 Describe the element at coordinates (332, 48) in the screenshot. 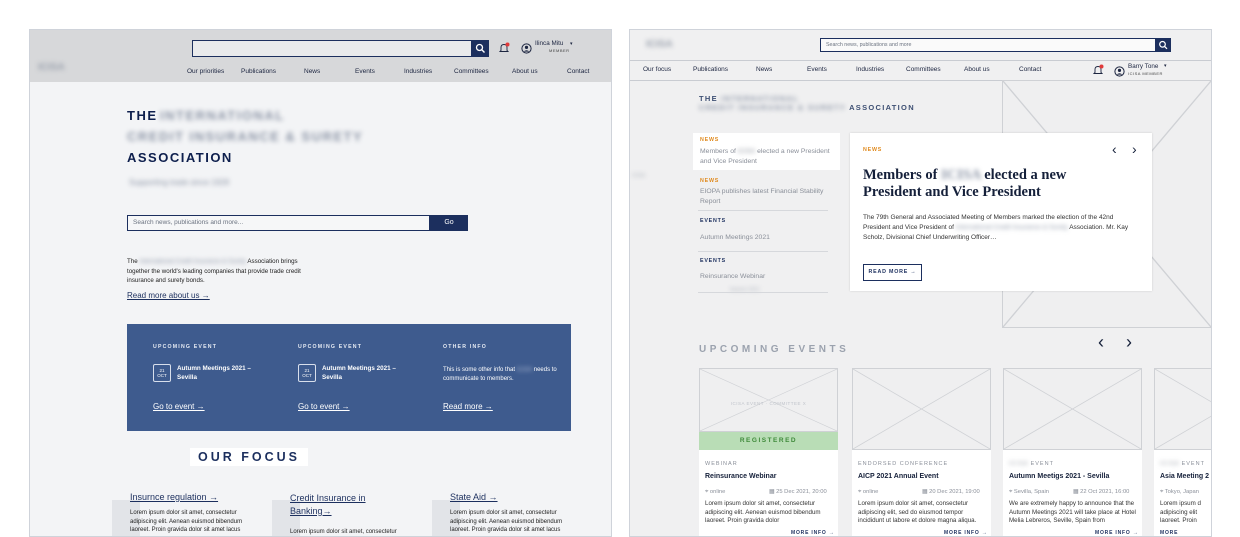

I see `search-input` at that location.